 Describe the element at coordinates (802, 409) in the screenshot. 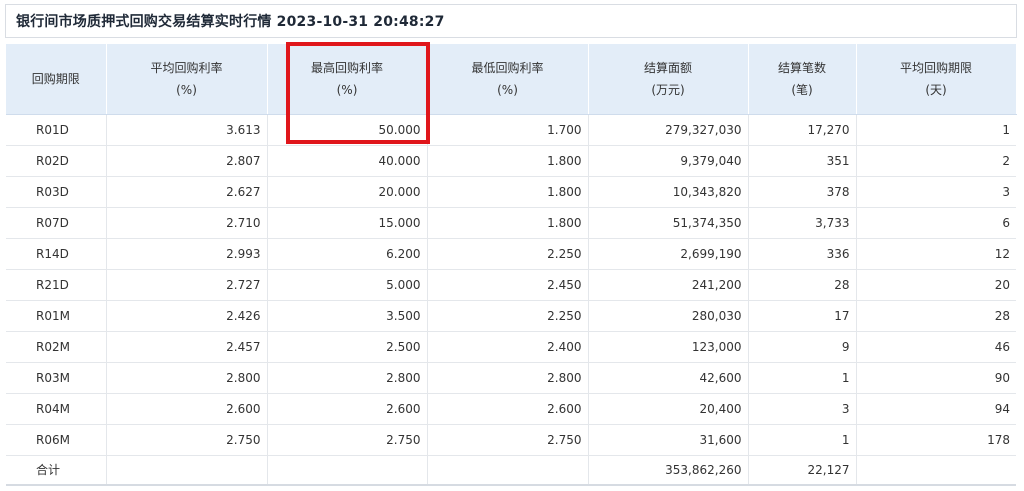

I see `cell-settlement-count: 3` at that location.